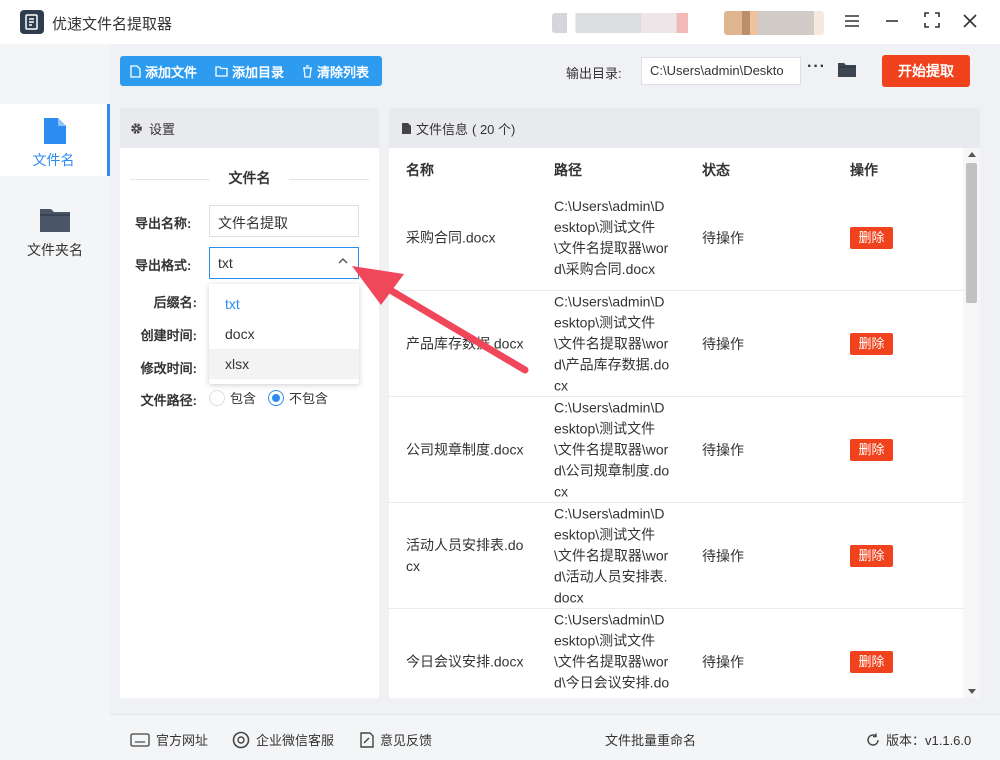  What do you see at coordinates (163, 223) in the screenshot?
I see `export-name-label: 导出名称:` at bounding box center [163, 223].